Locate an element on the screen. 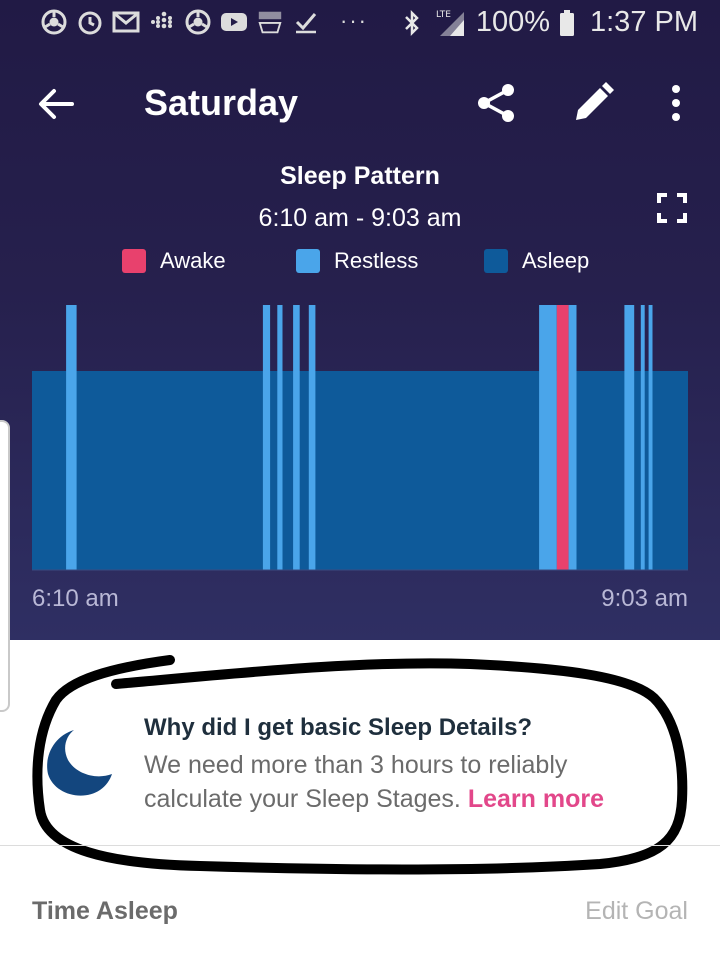 This screenshot has width=720, height=967. legend-asleep: Asleep is located at coordinates (536, 261).